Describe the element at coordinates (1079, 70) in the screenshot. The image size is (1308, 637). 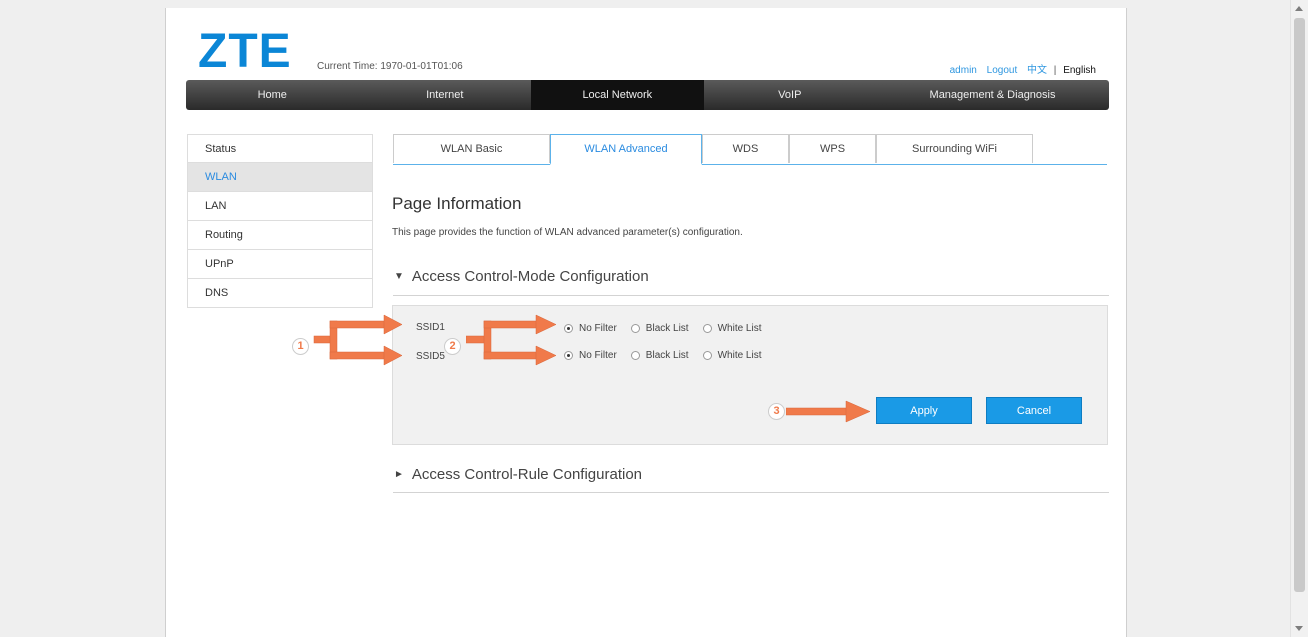
I see `lang-english-link: English` at that location.